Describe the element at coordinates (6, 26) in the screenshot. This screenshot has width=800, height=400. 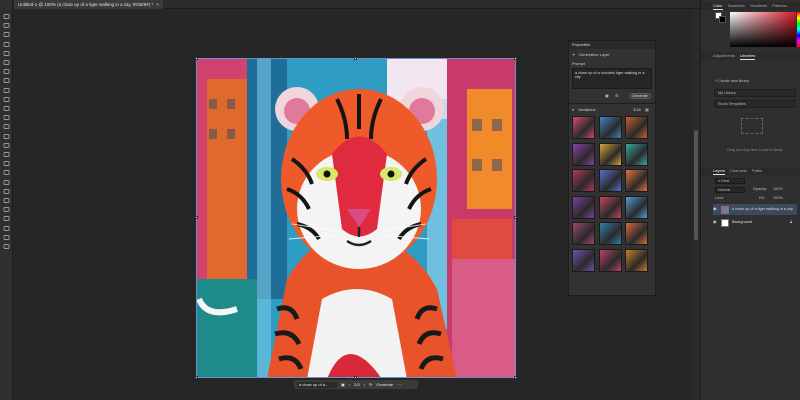
I see `artboard-tool-icon` at that location.